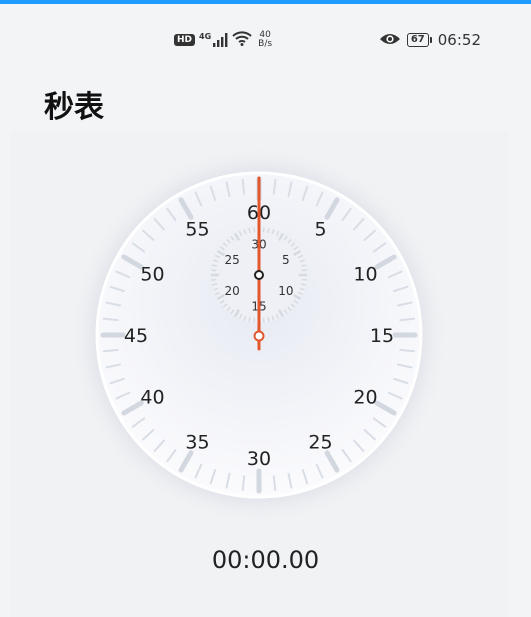  I want to click on inner-label: 5, so click(286, 260).